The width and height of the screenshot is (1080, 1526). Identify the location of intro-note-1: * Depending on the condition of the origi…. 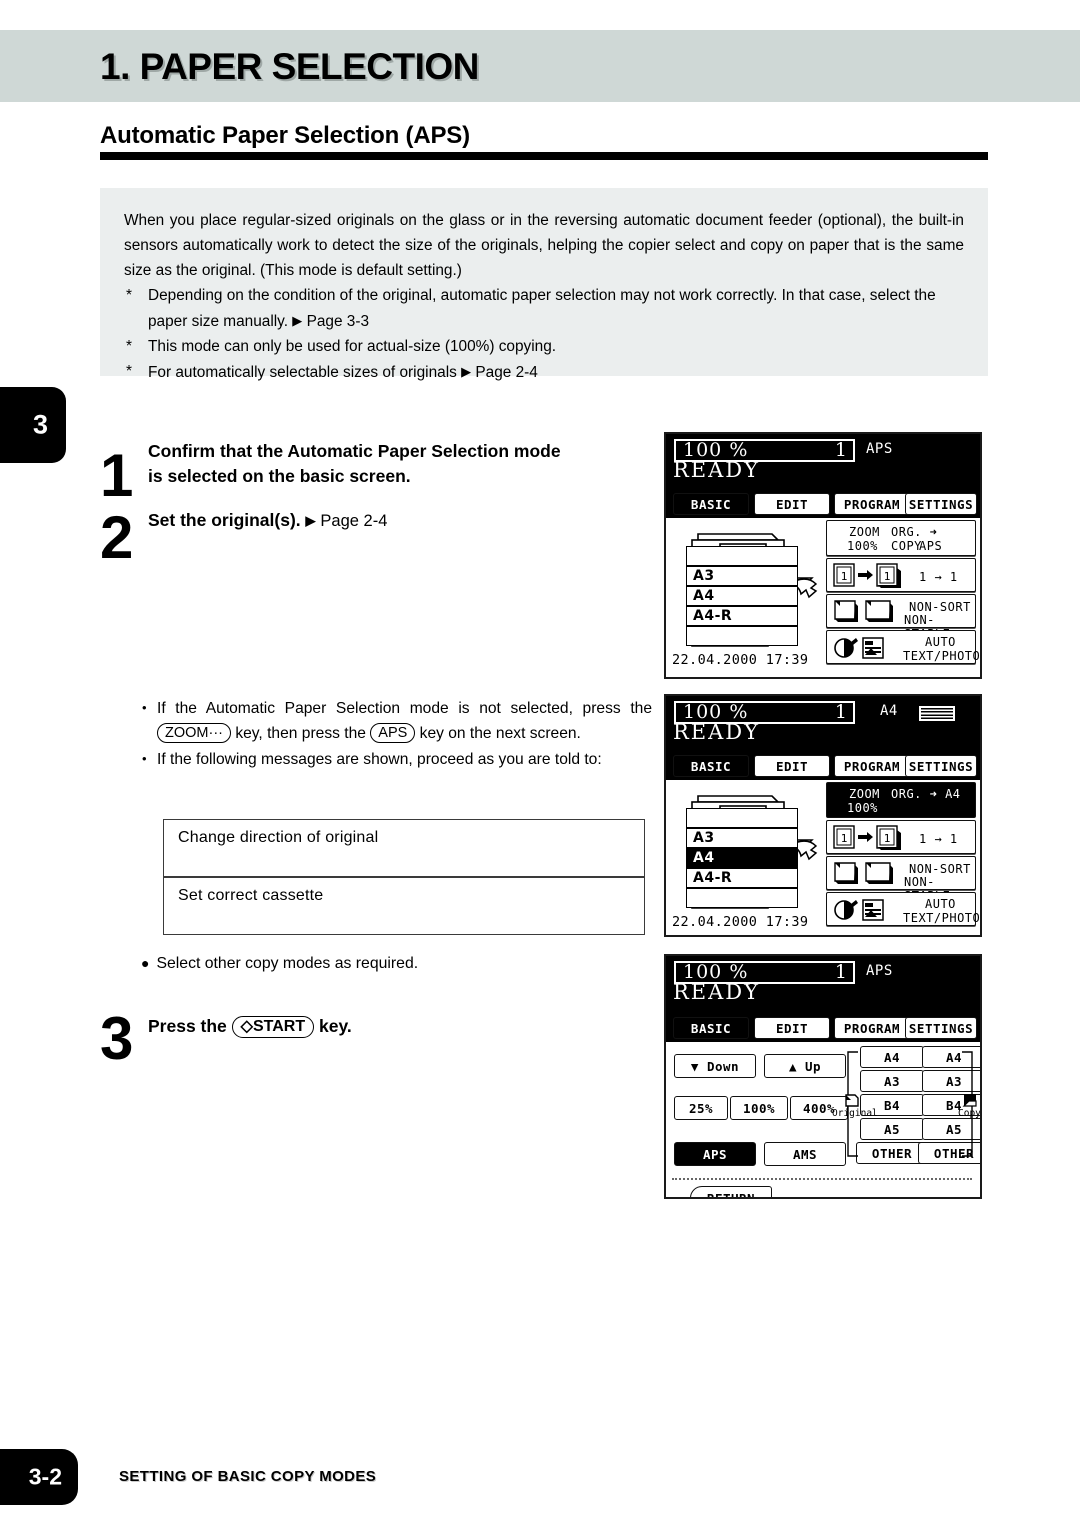
(544, 308).